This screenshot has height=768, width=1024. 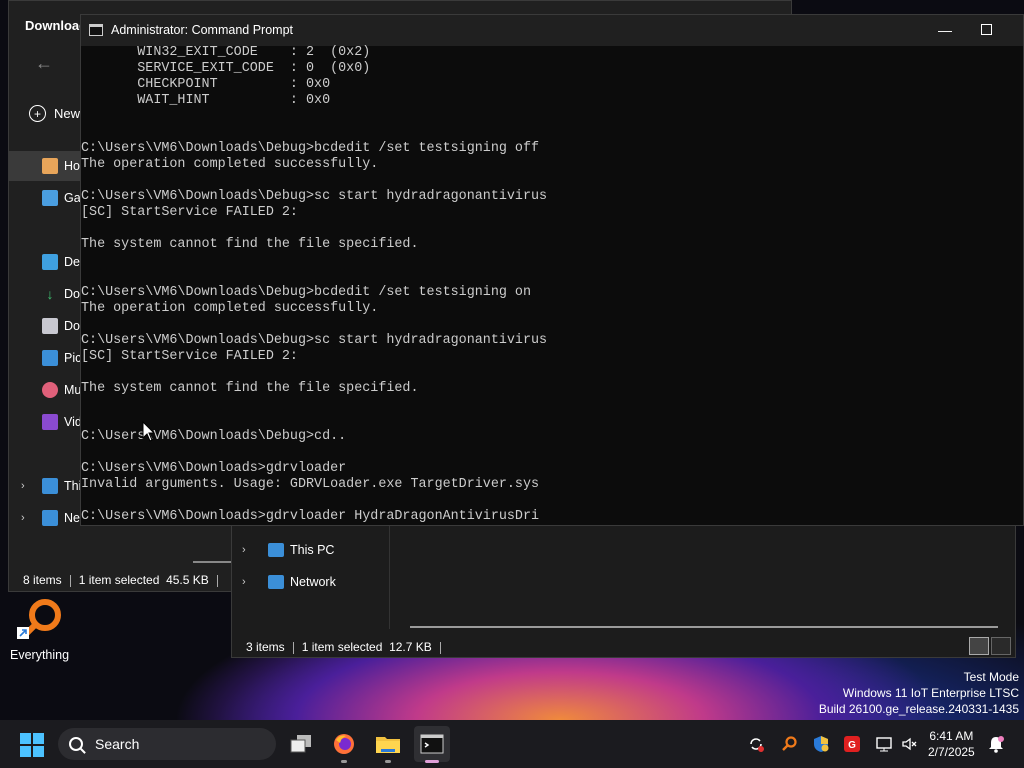 I want to click on nav-label: Doc, so click(x=72, y=326).